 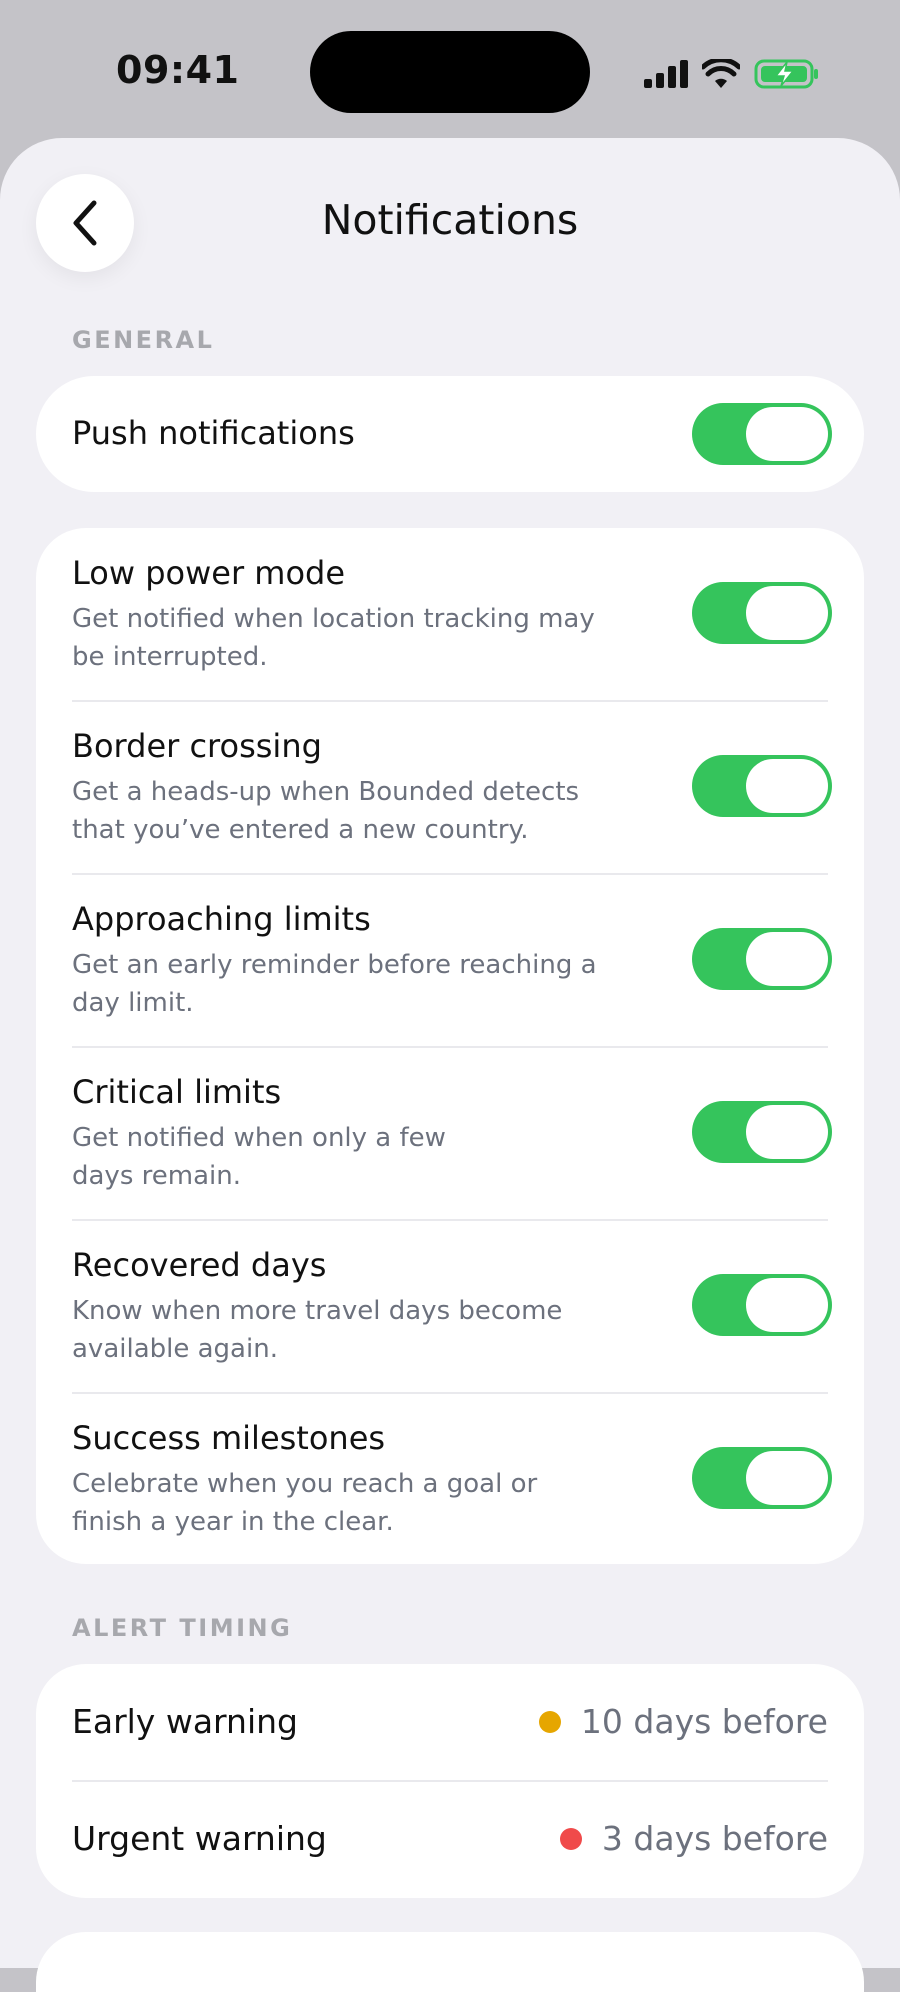 What do you see at coordinates (450, 1962) in the screenshot?
I see `next-card-partial` at bounding box center [450, 1962].